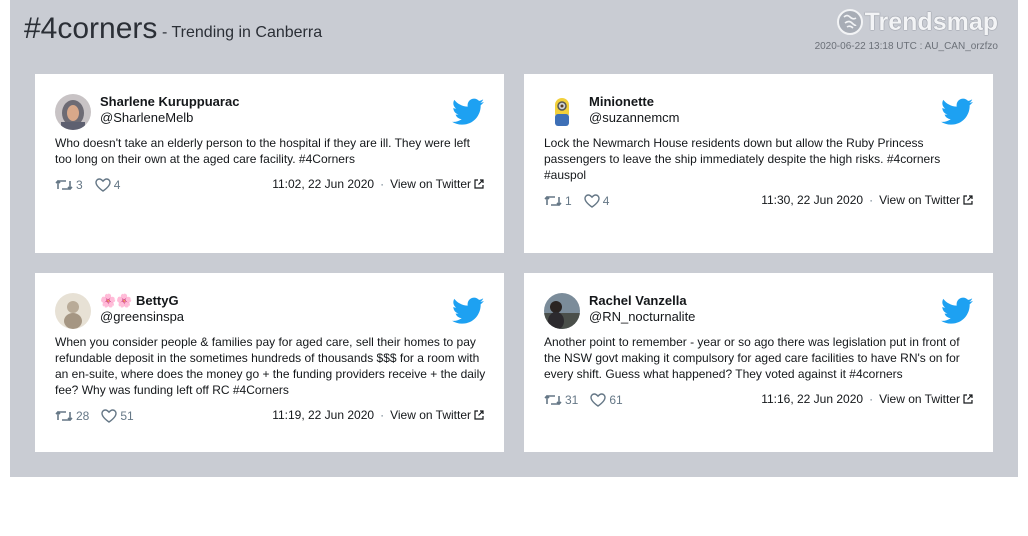 The width and height of the screenshot is (1028, 536). I want to click on tweet-author-name: Sharlene Kuruppuarac, so click(169, 101).